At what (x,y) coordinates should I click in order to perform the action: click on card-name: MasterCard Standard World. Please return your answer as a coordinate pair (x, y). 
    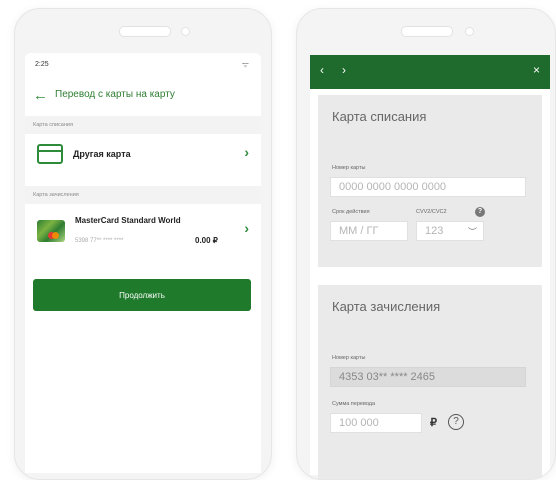
    Looking at the image, I should click on (128, 220).